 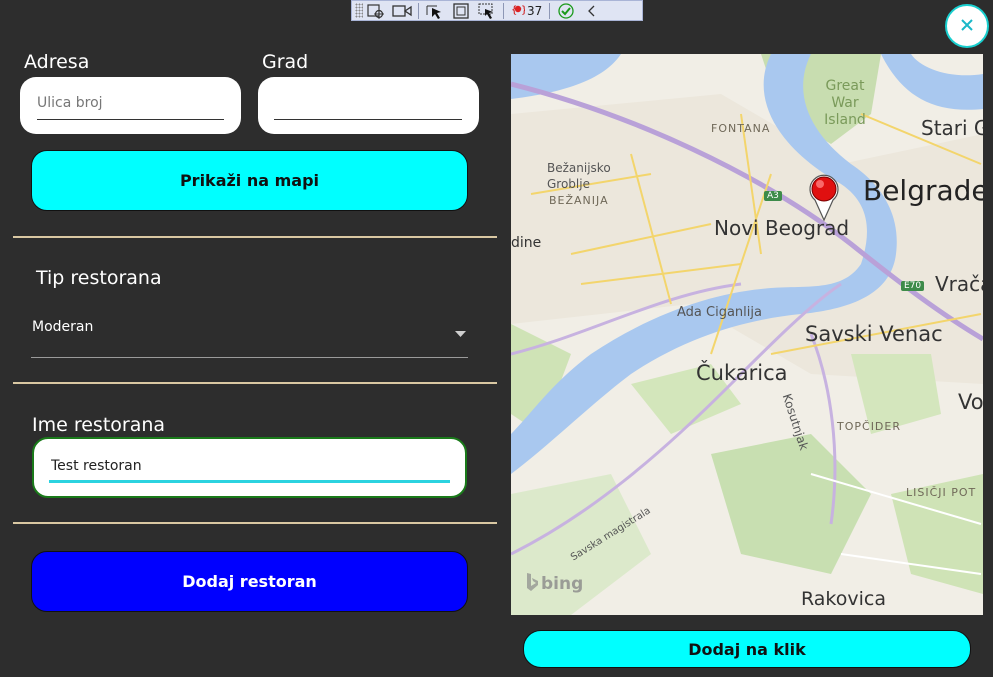 I want to click on map-label-great-war-island: Great War Island, so click(x=845, y=103).